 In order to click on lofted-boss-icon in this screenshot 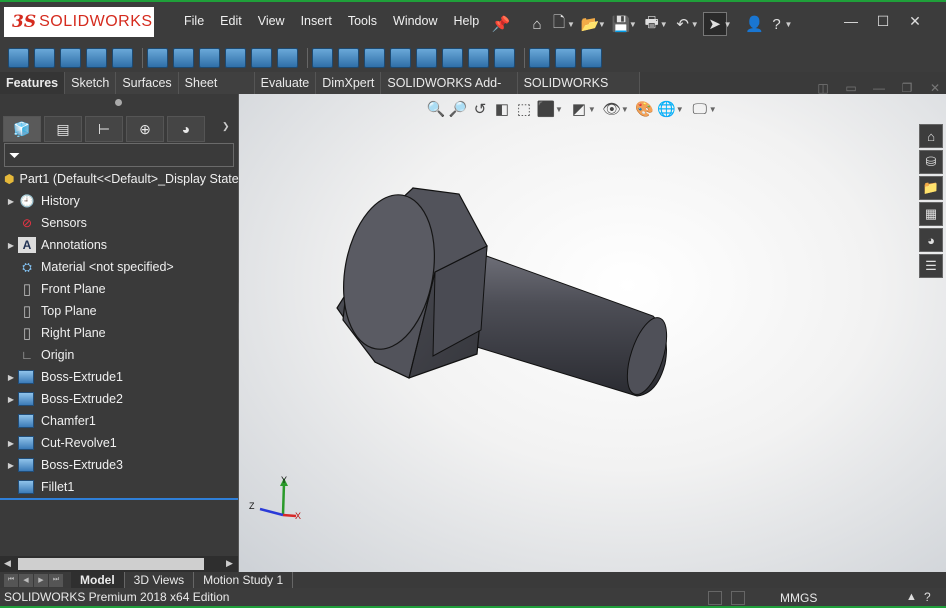, I will do `click(96, 58)`.